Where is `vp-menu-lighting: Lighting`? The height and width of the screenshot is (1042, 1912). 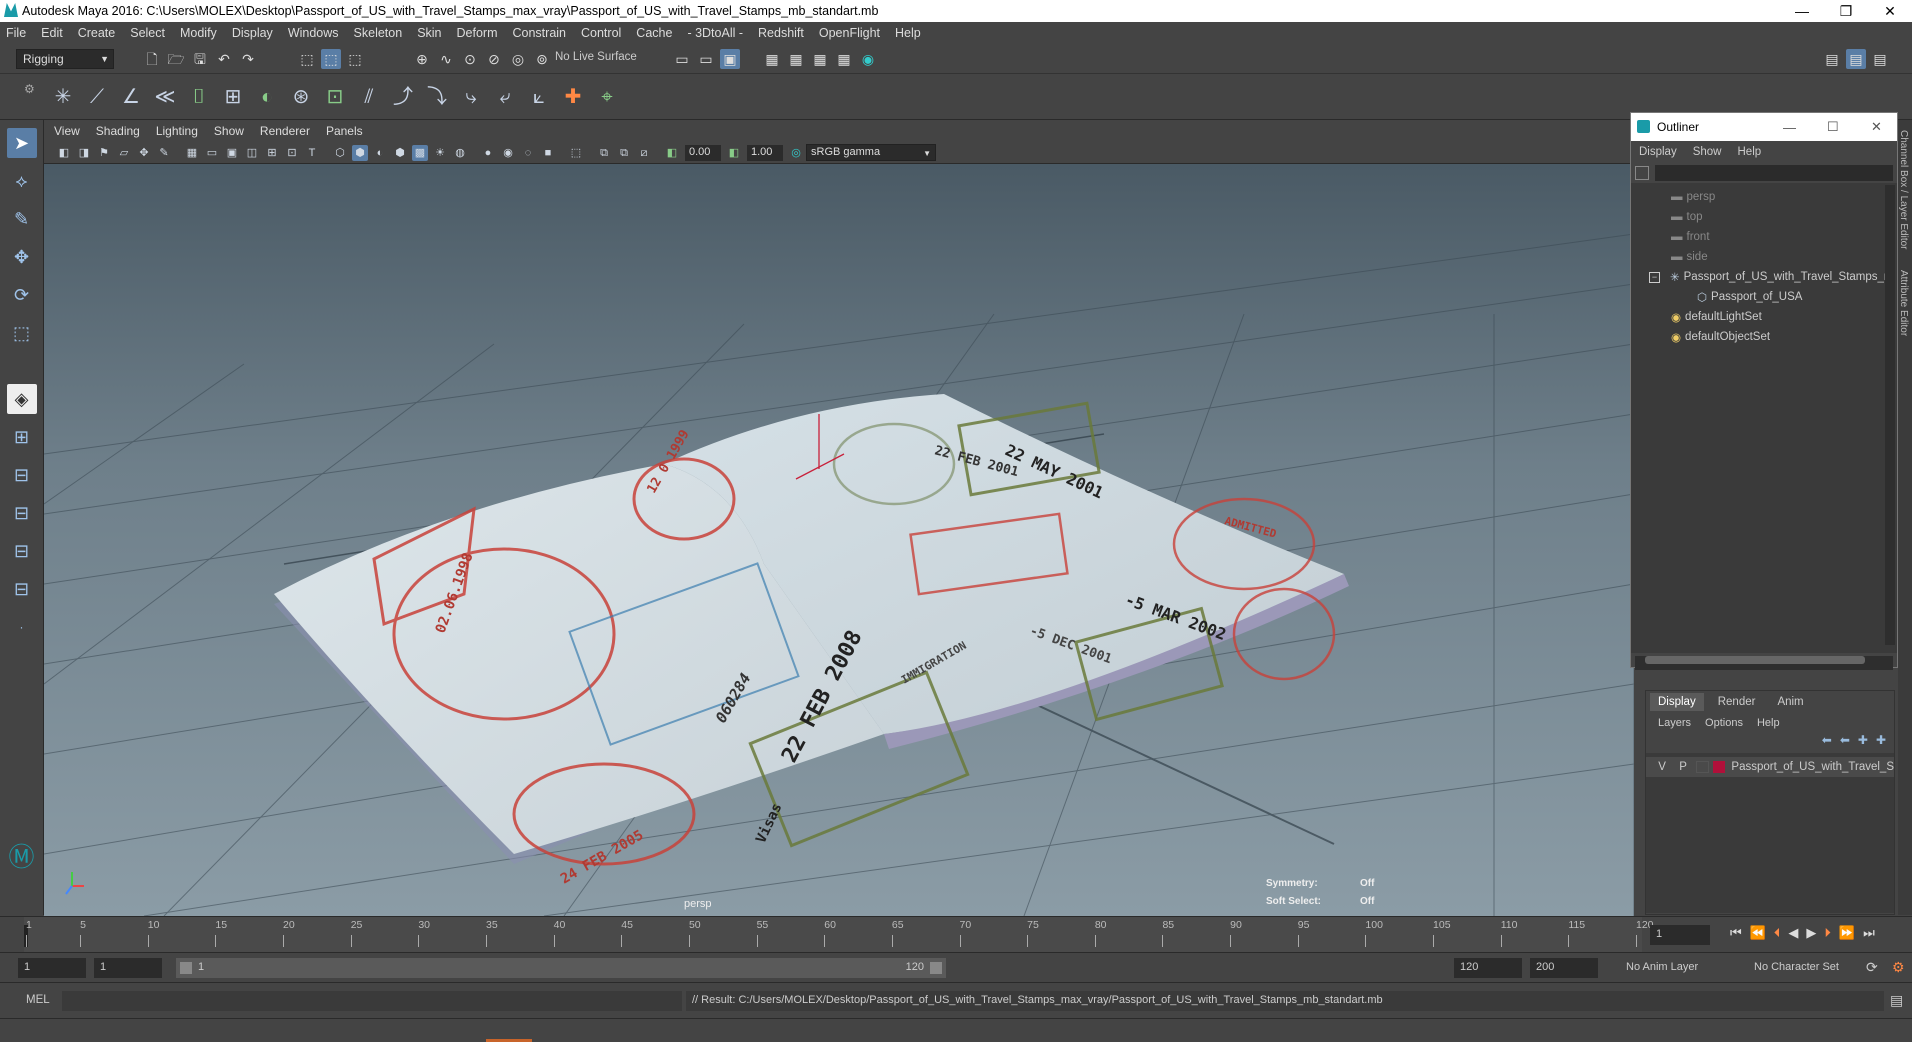 vp-menu-lighting: Lighting is located at coordinates (177, 131).